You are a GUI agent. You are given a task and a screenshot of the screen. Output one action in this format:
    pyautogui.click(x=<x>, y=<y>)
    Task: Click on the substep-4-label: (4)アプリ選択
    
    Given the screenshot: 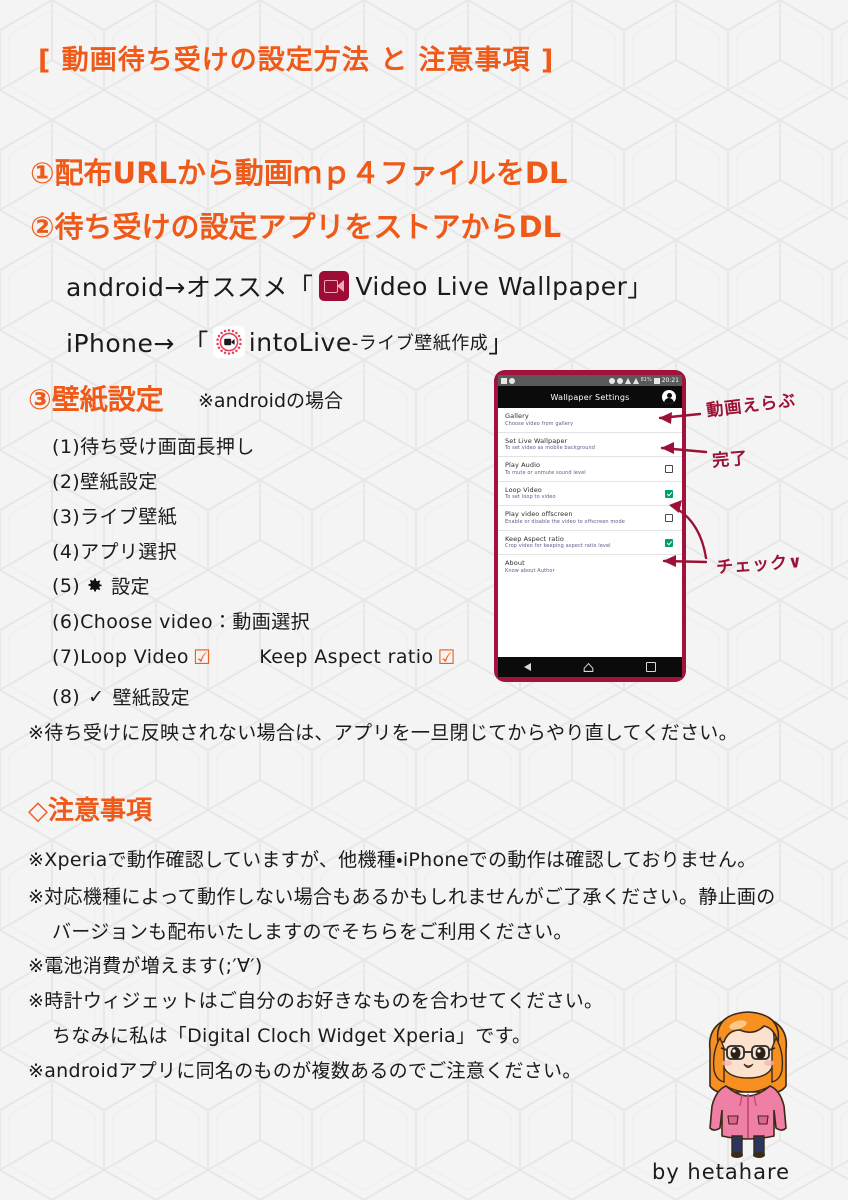 What is the action you would take?
    pyautogui.click(x=115, y=552)
    